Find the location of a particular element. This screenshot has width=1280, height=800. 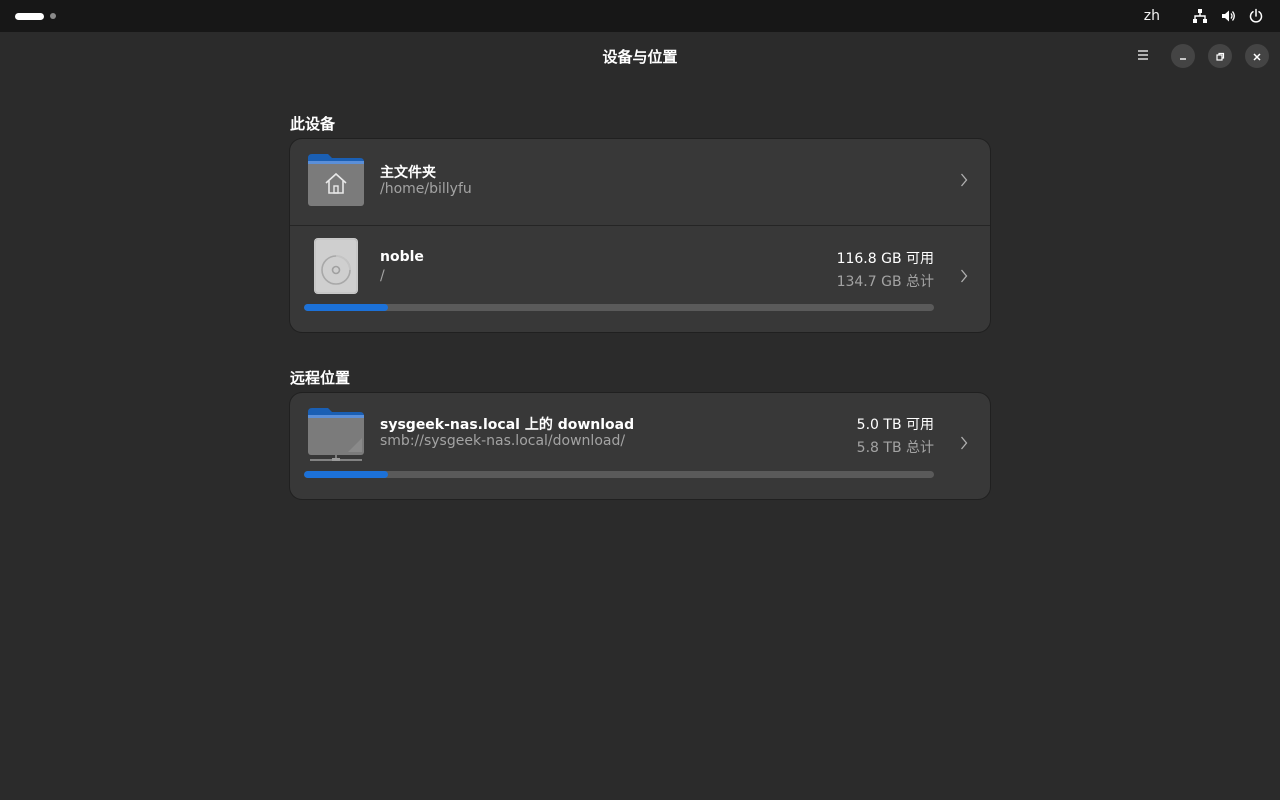

list-item-noble: noble / 116.8 GB 可用 134.7 GB 总计 is located at coordinates (640, 279).